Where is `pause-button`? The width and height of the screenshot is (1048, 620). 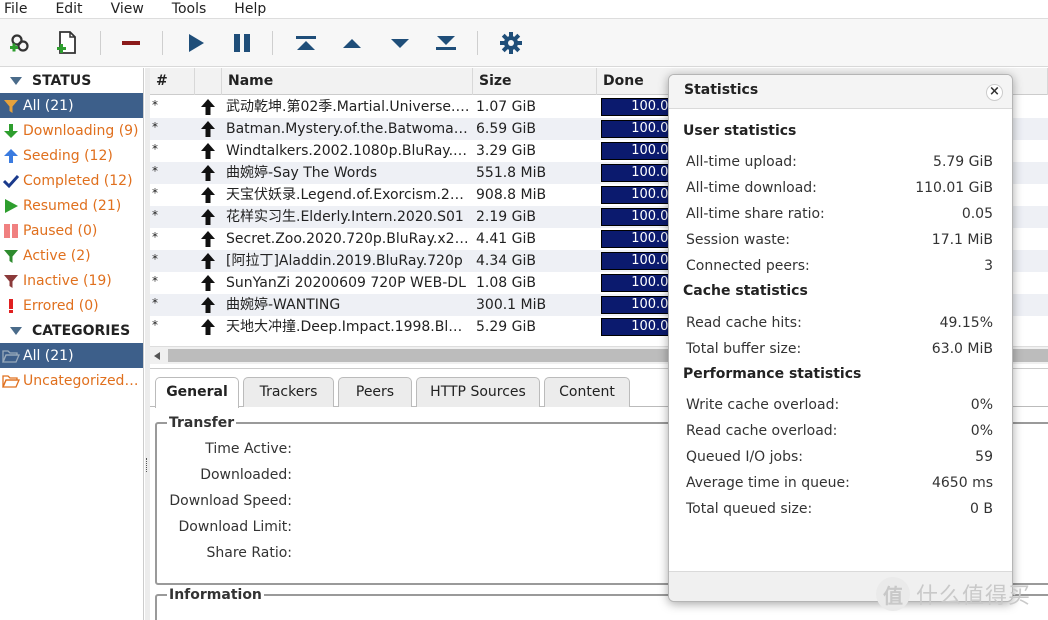
pause-button is located at coordinates (242, 43).